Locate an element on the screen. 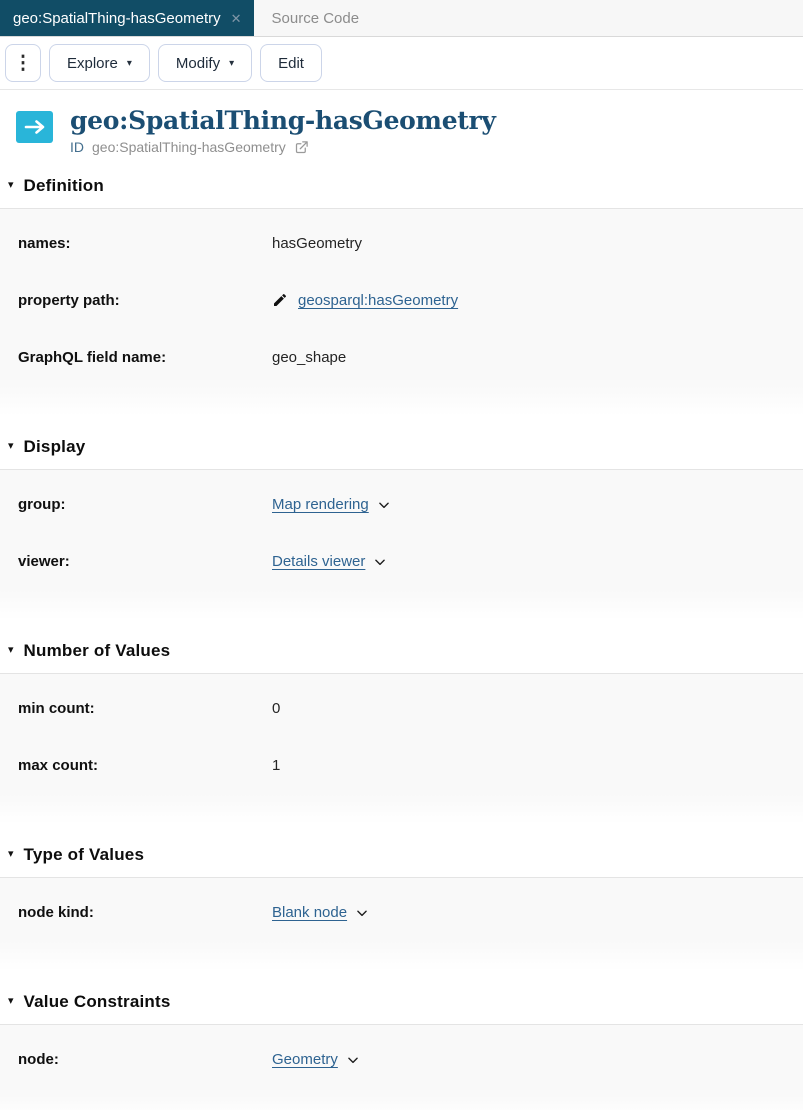  field-label: names: is located at coordinates (44, 243).